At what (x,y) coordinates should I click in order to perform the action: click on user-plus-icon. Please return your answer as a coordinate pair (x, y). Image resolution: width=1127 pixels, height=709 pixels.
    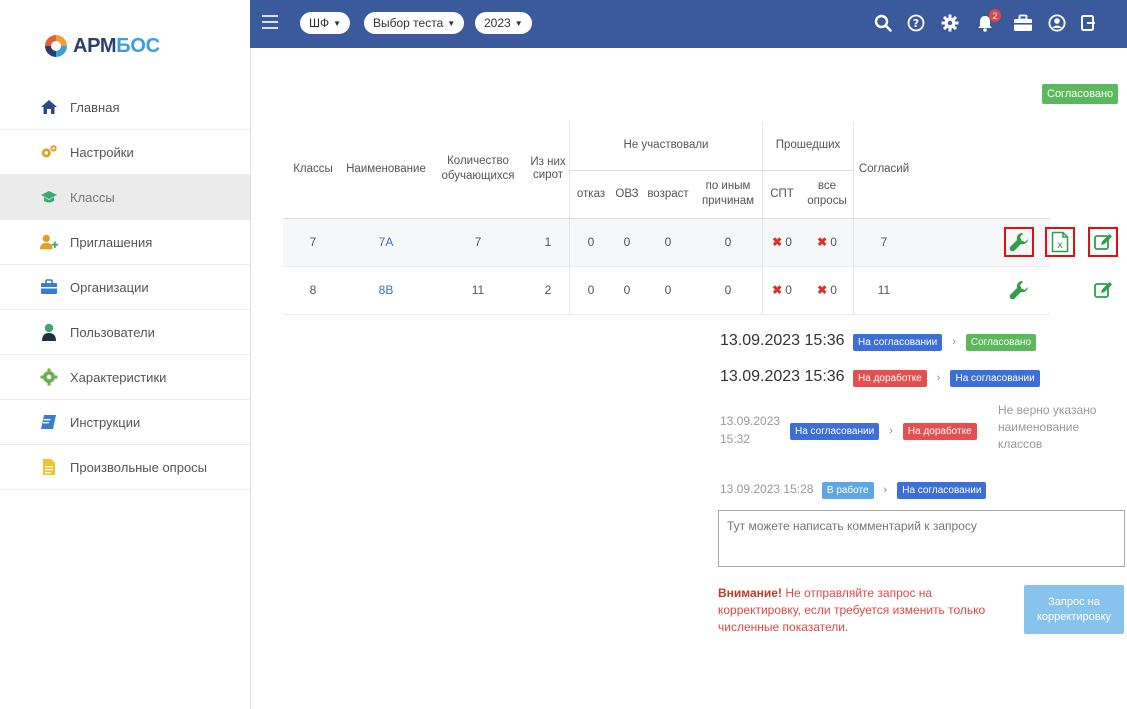
    Looking at the image, I should click on (49, 242).